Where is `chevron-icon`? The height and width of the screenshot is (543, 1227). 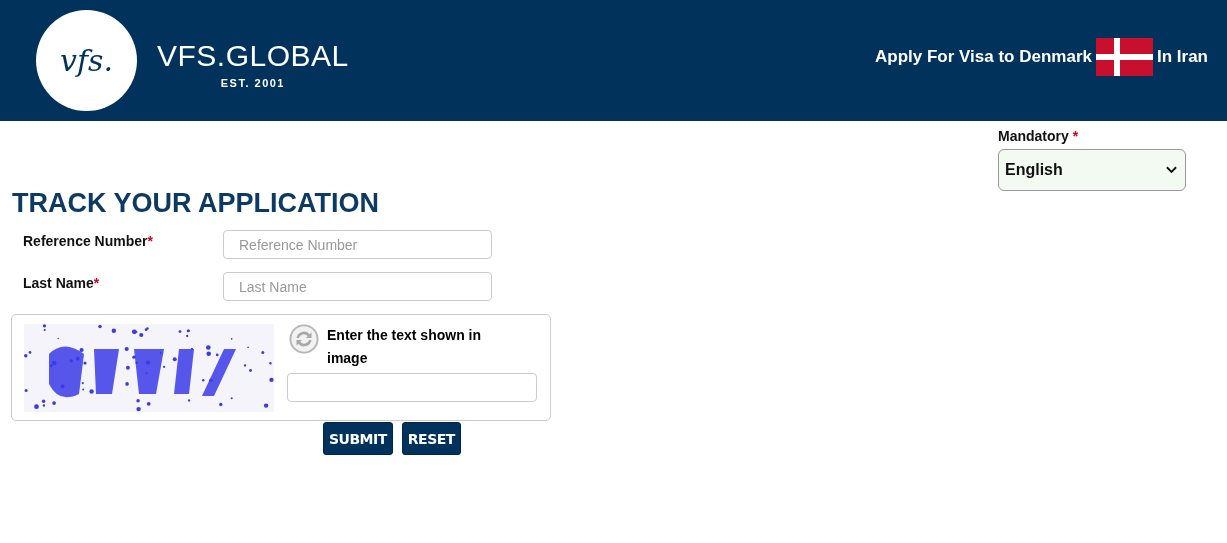
chevron-icon is located at coordinates (1171, 170).